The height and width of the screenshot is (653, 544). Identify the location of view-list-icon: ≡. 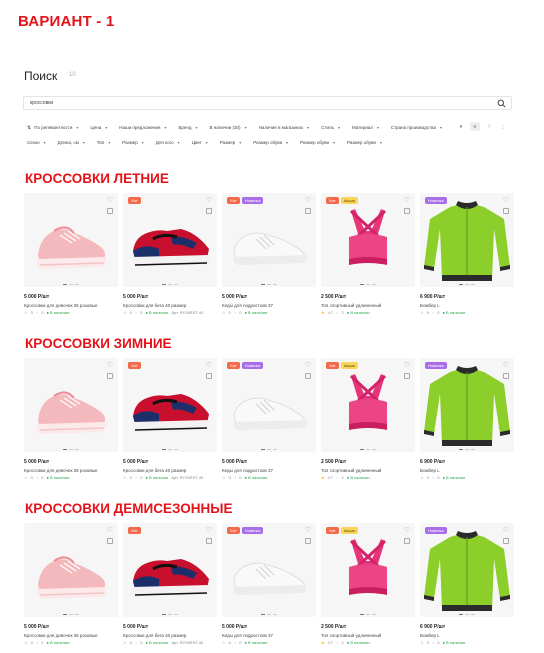
(475, 126).